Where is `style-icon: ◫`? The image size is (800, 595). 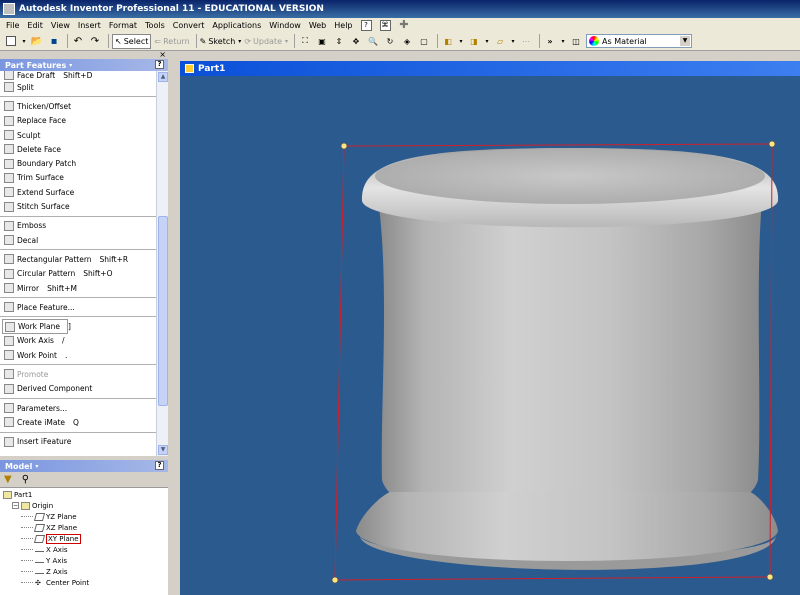 style-icon: ◫ is located at coordinates (576, 41).